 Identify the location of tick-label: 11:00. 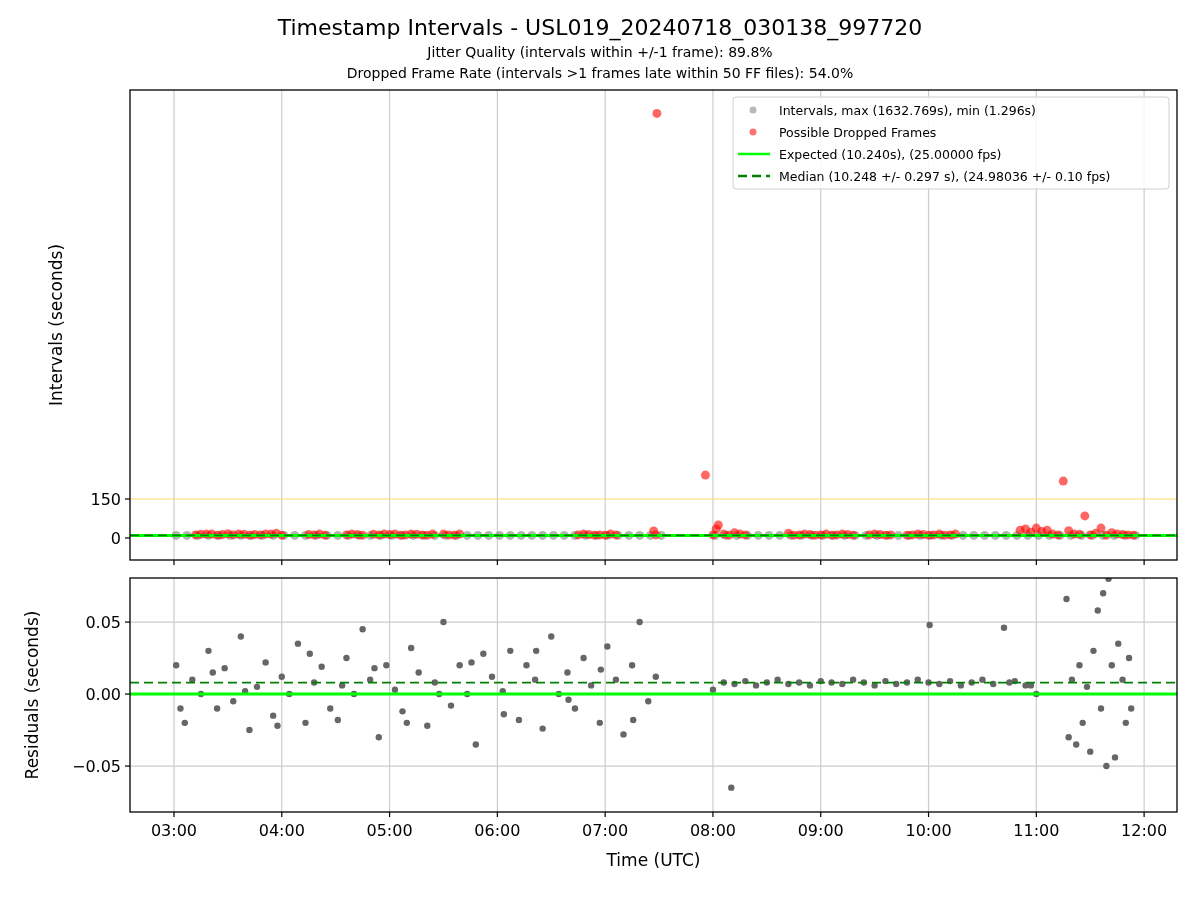
(1036, 830).